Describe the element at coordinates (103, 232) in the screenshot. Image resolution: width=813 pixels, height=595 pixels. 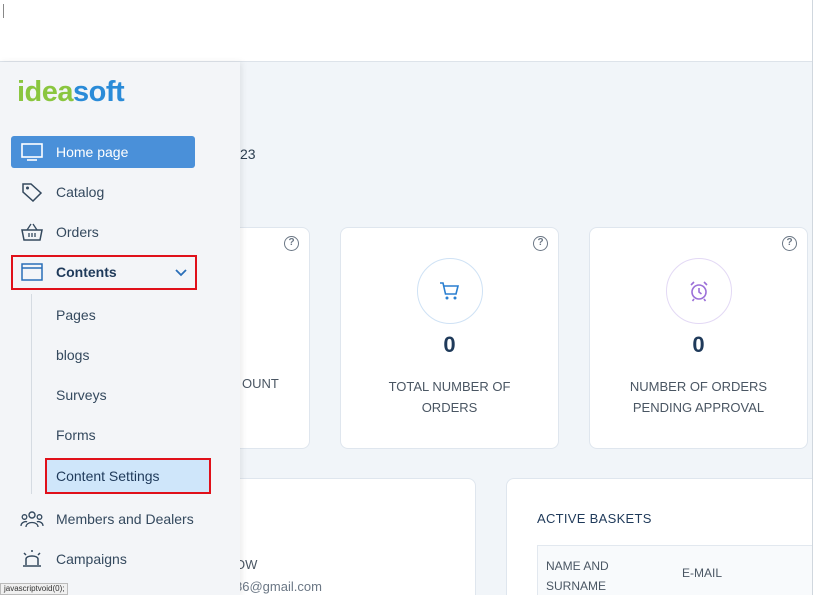
I see `sidebar-item-orders: Orders` at that location.